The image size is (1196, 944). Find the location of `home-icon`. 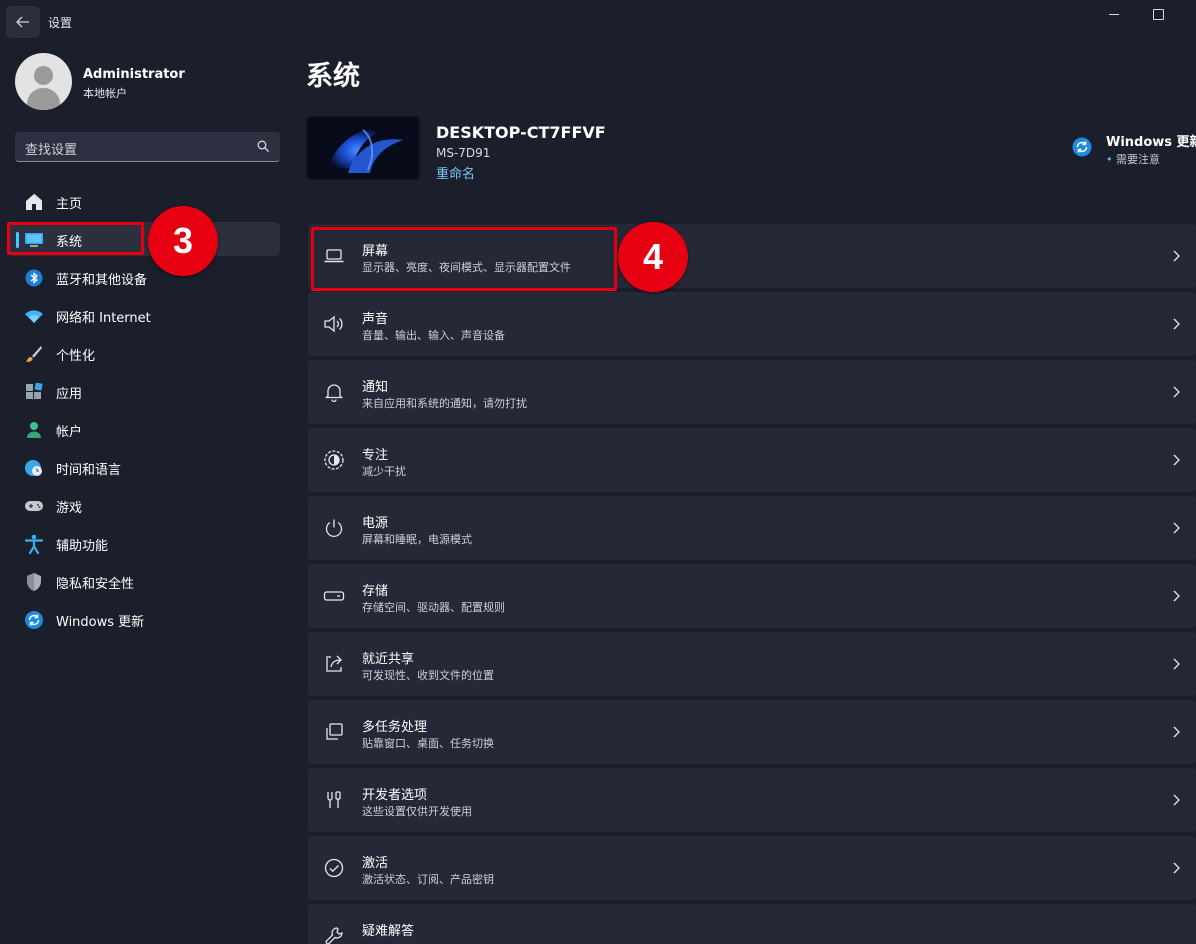

home-icon is located at coordinates (34, 202).